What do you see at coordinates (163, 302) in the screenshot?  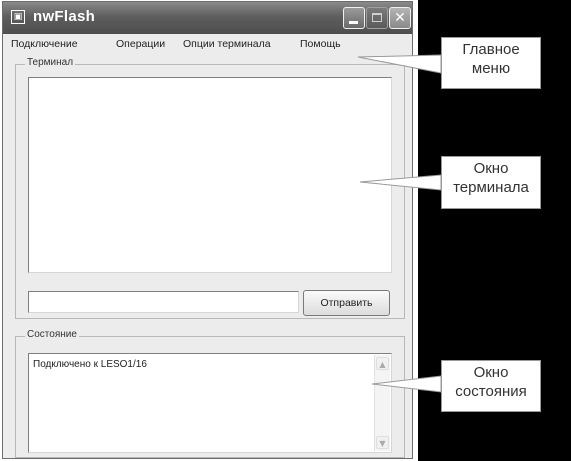 I see `send-input` at bounding box center [163, 302].